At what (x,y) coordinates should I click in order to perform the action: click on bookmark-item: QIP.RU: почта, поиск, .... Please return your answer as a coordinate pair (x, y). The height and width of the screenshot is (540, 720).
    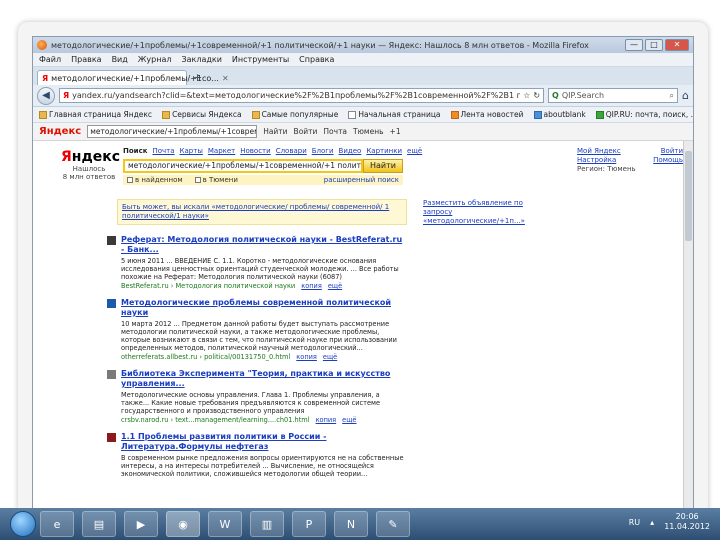
    Looking at the image, I should click on (644, 114).